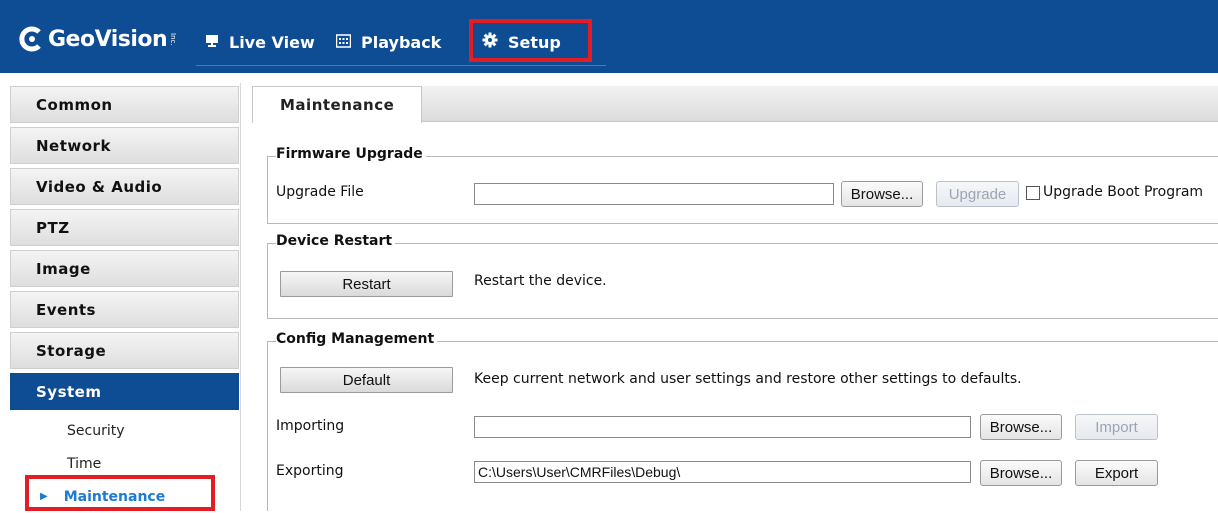 This screenshot has width=1218, height=513. I want to click on sidebar-item-network: Network, so click(124, 145).